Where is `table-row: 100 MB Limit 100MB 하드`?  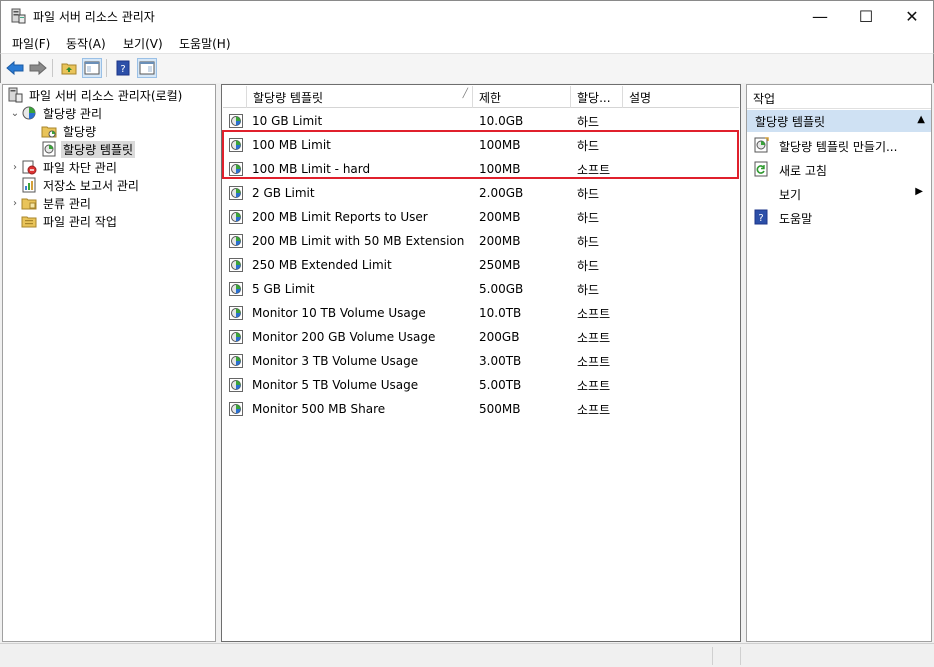
table-row: 100 MB Limit 100MB 하드 is located at coordinates (481, 145).